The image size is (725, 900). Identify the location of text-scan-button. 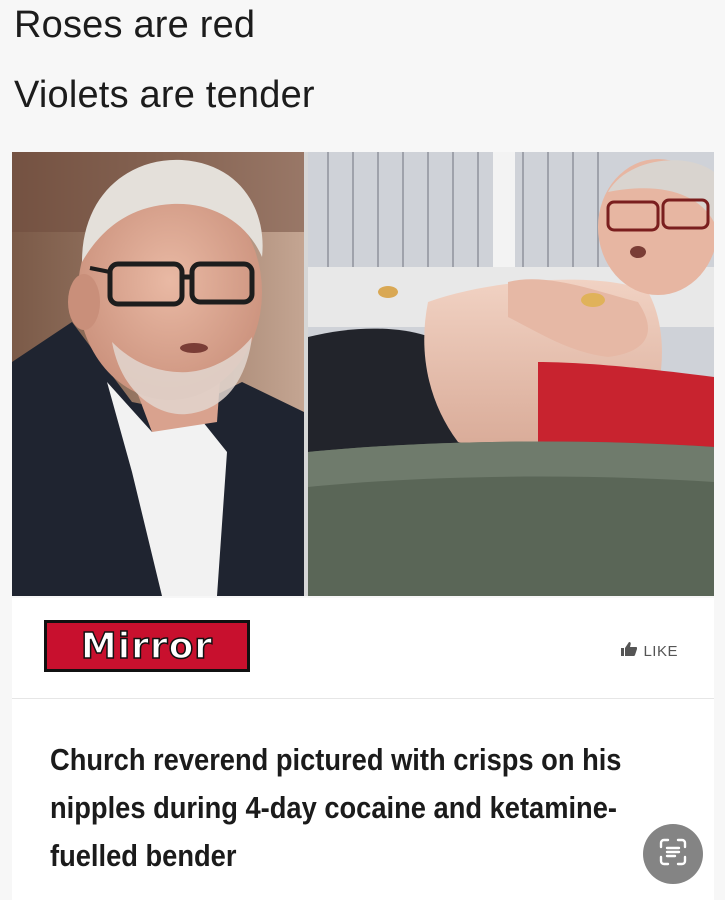
(673, 854).